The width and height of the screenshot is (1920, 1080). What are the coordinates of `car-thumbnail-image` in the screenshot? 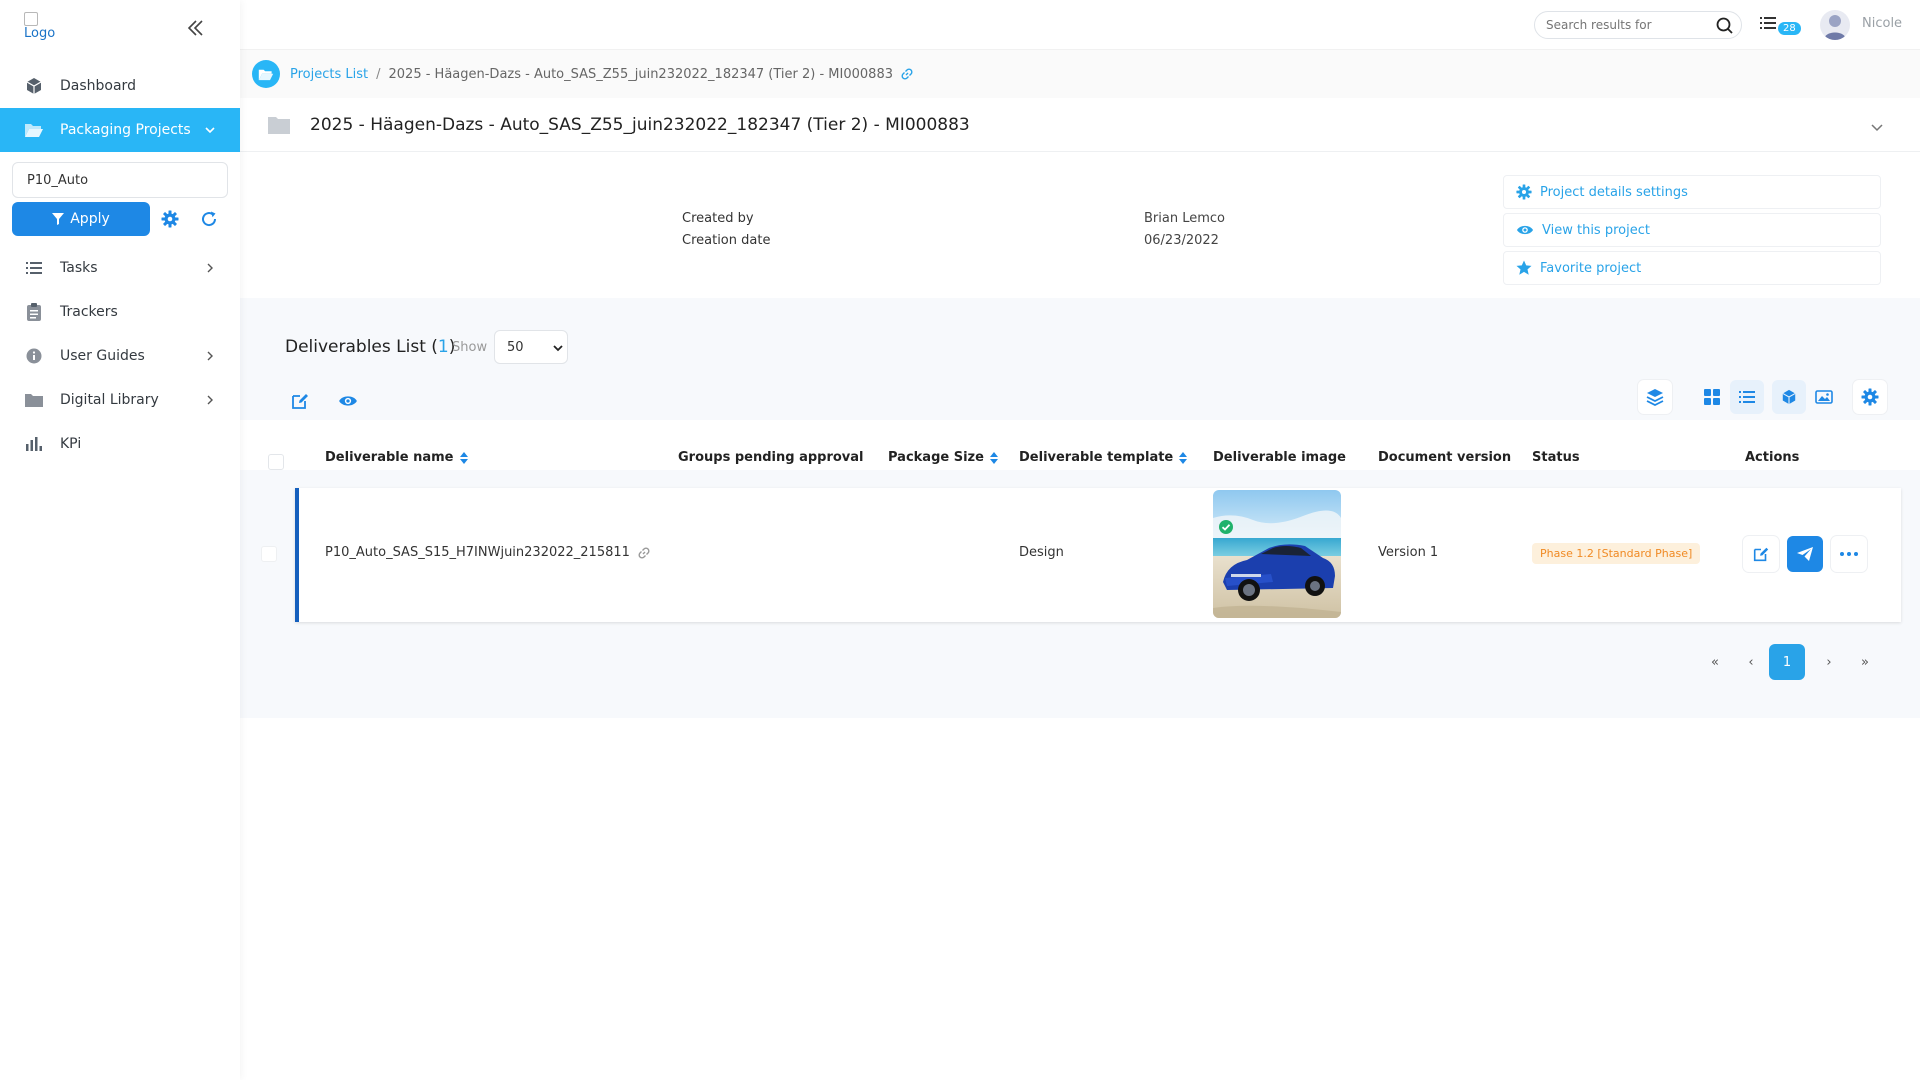 It's located at (1277, 554).